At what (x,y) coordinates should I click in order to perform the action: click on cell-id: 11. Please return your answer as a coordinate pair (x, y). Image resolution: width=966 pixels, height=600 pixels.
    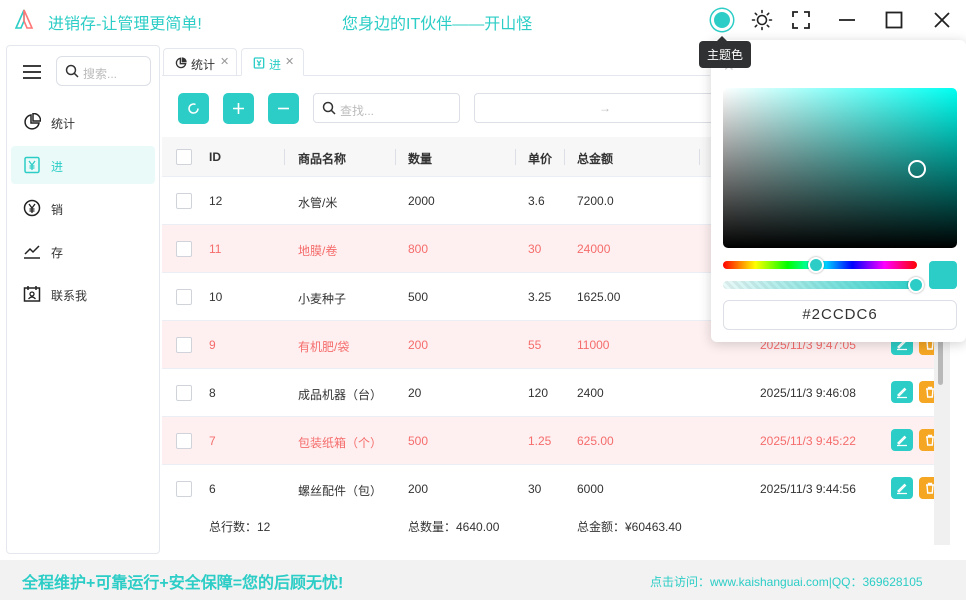
    Looking at the image, I should click on (215, 249).